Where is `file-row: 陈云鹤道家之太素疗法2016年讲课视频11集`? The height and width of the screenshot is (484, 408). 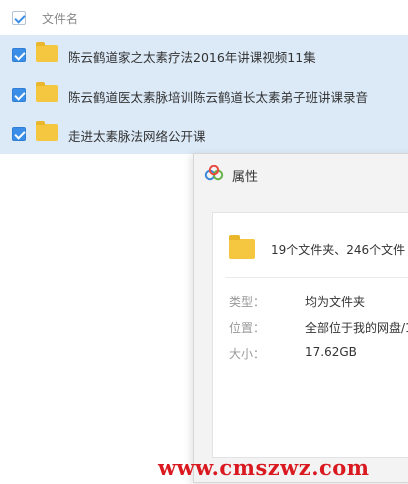
file-row: 陈云鹤道家之太素疗法2016年讲课视频11集 is located at coordinates (204, 55).